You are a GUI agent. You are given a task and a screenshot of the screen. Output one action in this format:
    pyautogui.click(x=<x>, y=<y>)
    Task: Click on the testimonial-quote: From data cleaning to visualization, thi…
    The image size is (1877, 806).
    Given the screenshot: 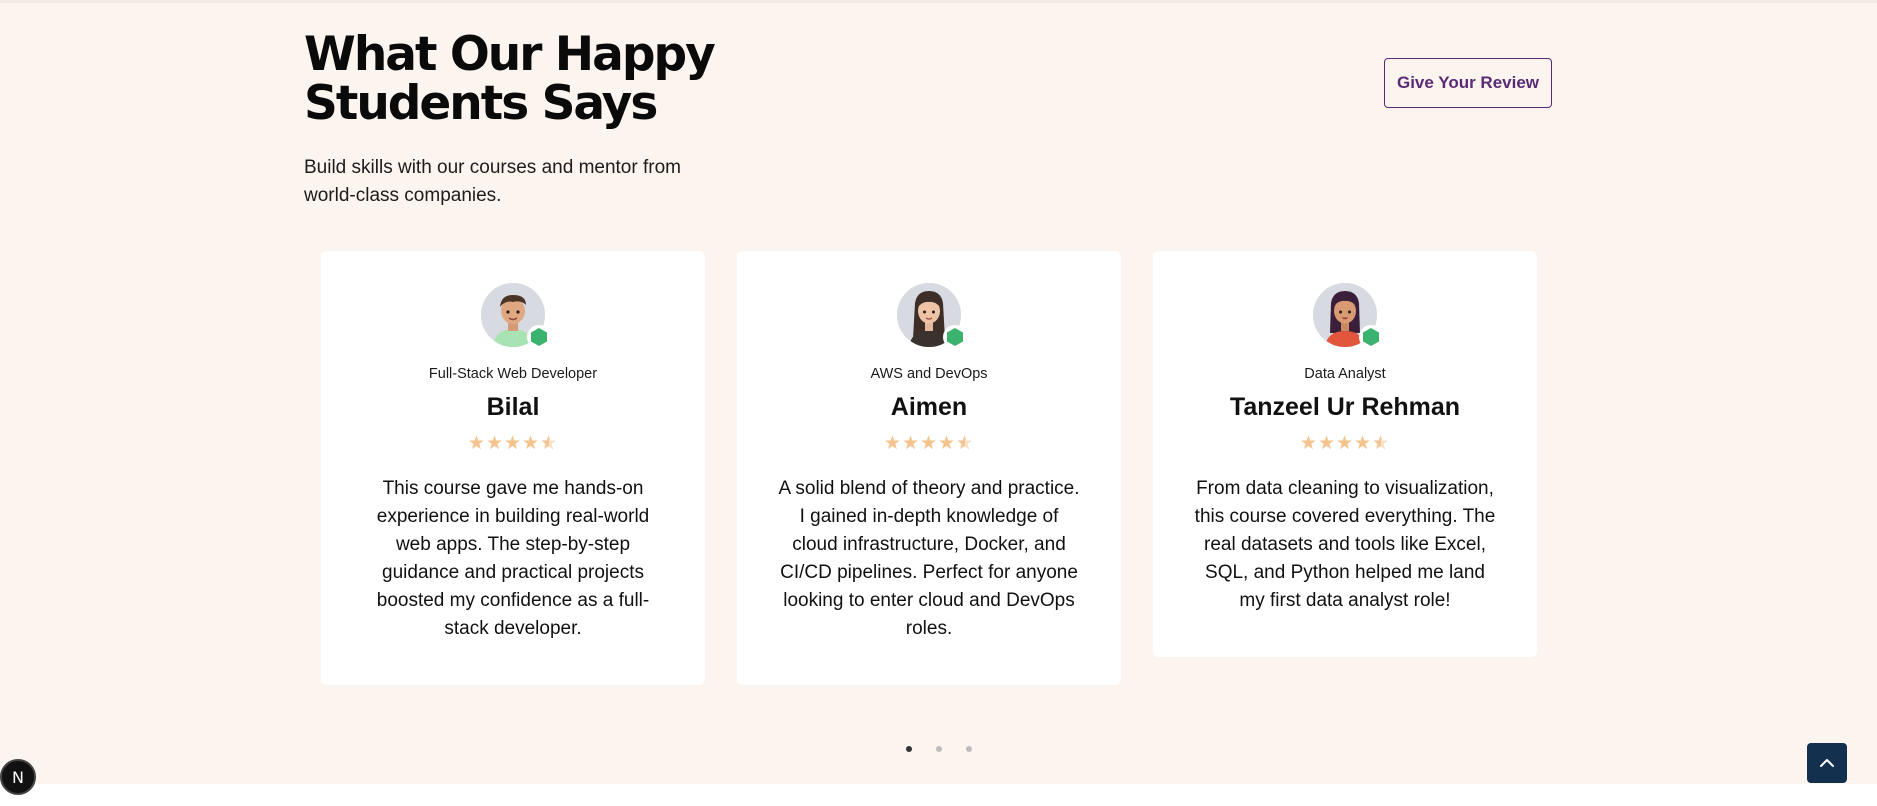 What is the action you would take?
    pyautogui.click(x=1345, y=544)
    